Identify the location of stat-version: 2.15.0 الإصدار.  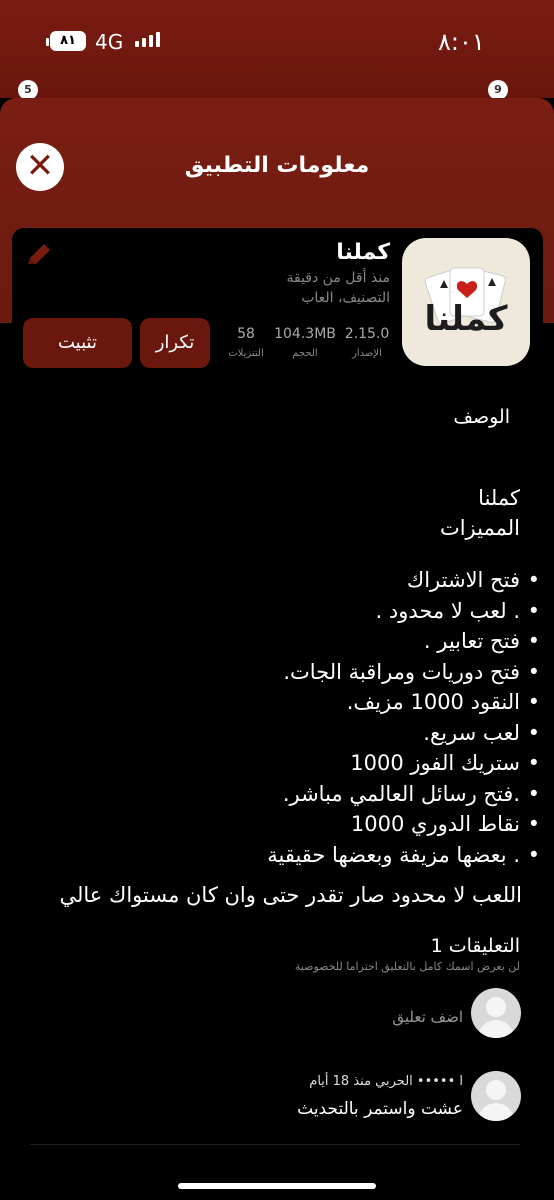
(367, 342).